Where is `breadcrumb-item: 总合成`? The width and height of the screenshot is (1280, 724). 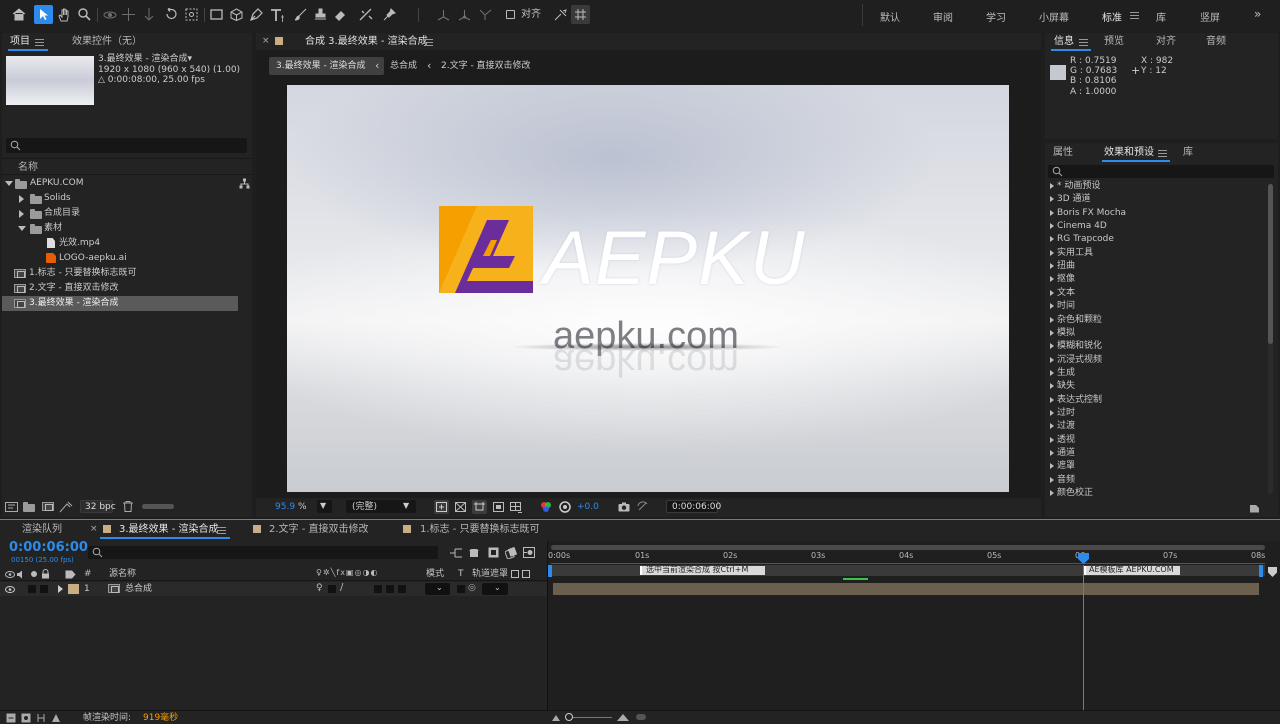 breadcrumb-item: 总合成 is located at coordinates (403, 66).